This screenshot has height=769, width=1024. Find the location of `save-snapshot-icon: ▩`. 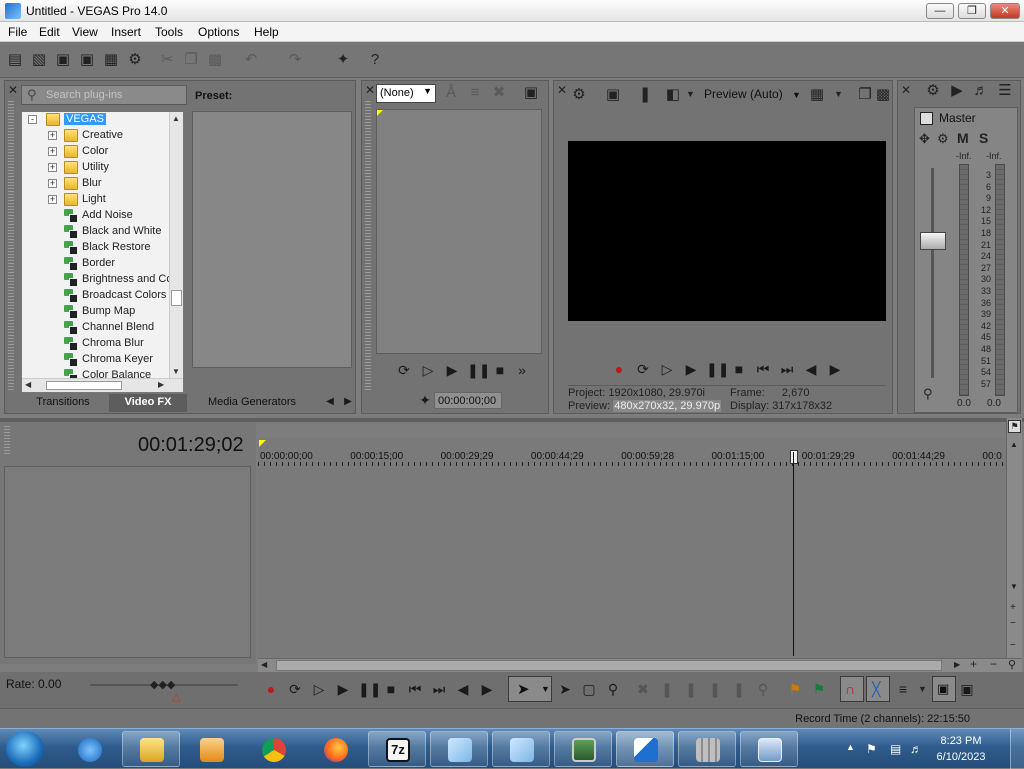

save-snapshot-icon: ▩ is located at coordinates (883, 95).